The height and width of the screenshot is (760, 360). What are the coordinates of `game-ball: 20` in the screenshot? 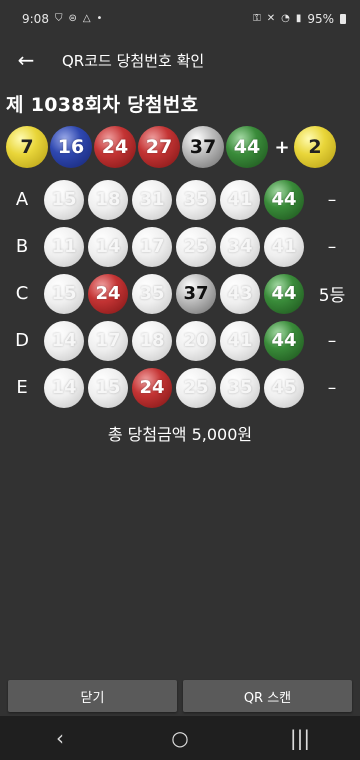 It's located at (196, 340).